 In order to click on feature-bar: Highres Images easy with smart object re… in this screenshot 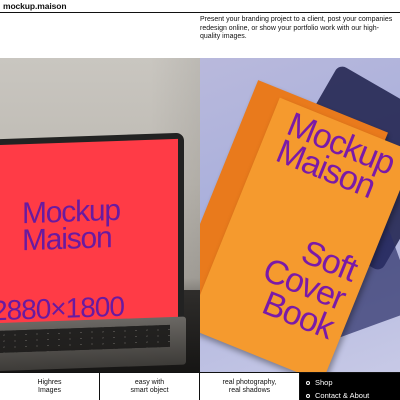, I will do `click(200, 386)`.